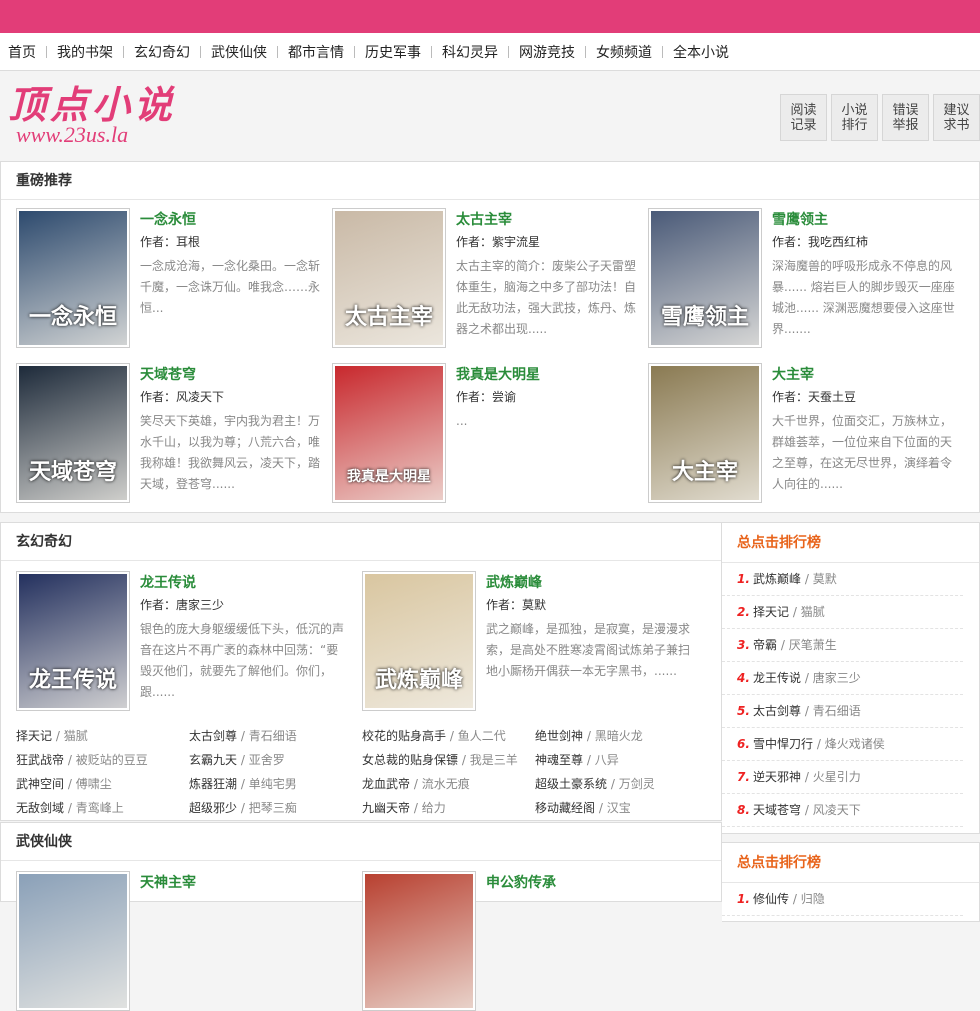 This screenshot has height=1011, width=980. What do you see at coordinates (549, 375) in the screenshot?
I see `book-title: 我真是大明星` at bounding box center [549, 375].